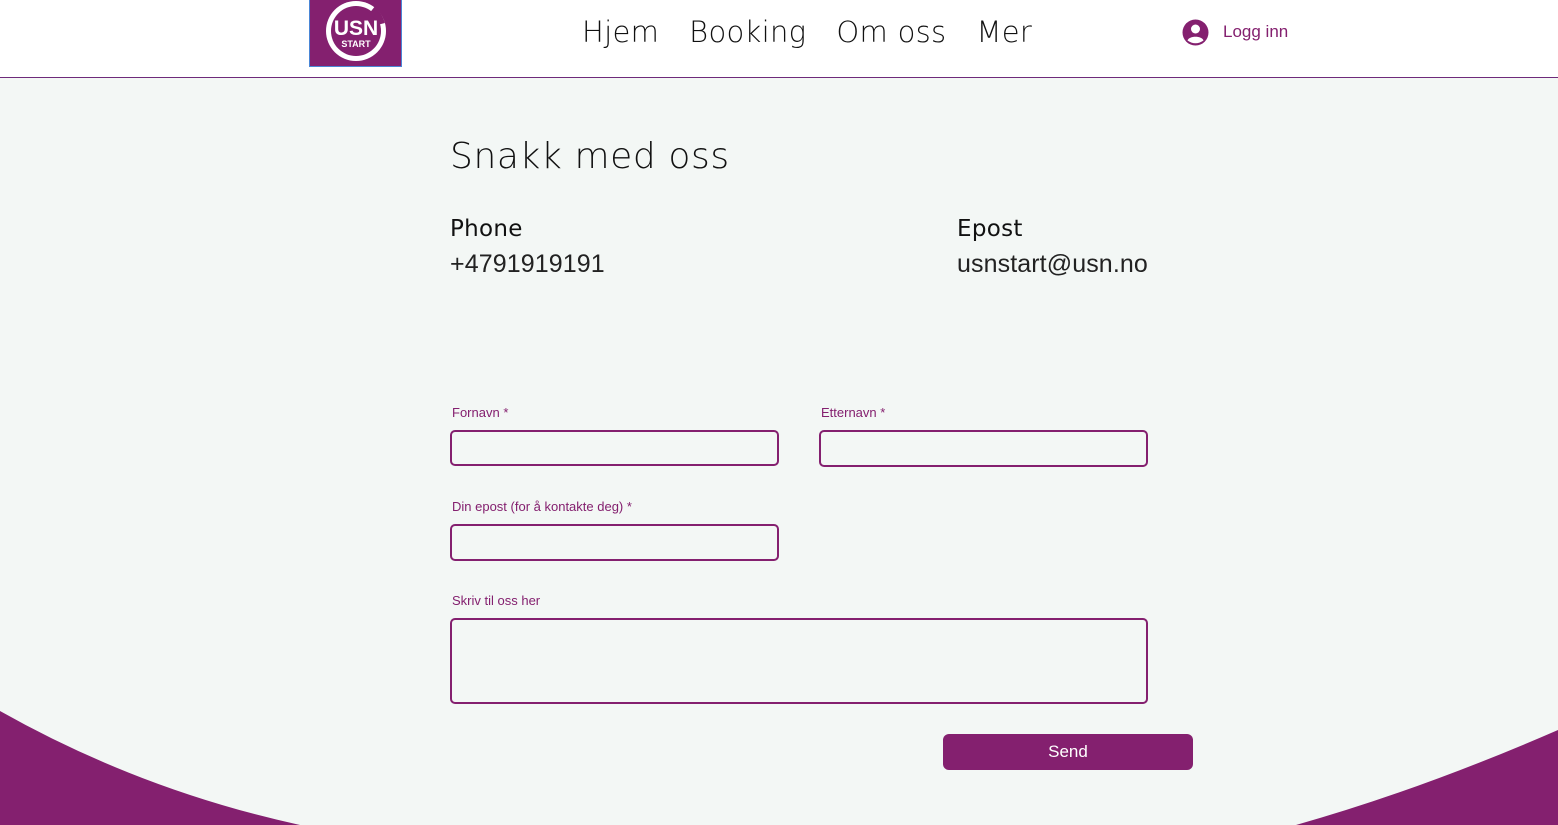  I want to click on message-label: Skriv til oss her, so click(496, 600).